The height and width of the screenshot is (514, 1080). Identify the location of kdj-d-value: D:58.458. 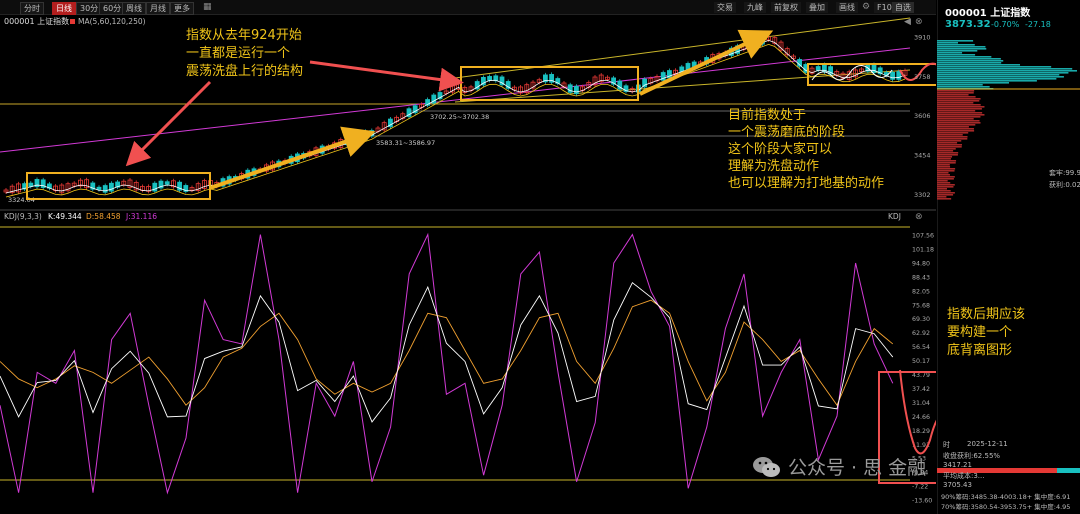
(103, 216).